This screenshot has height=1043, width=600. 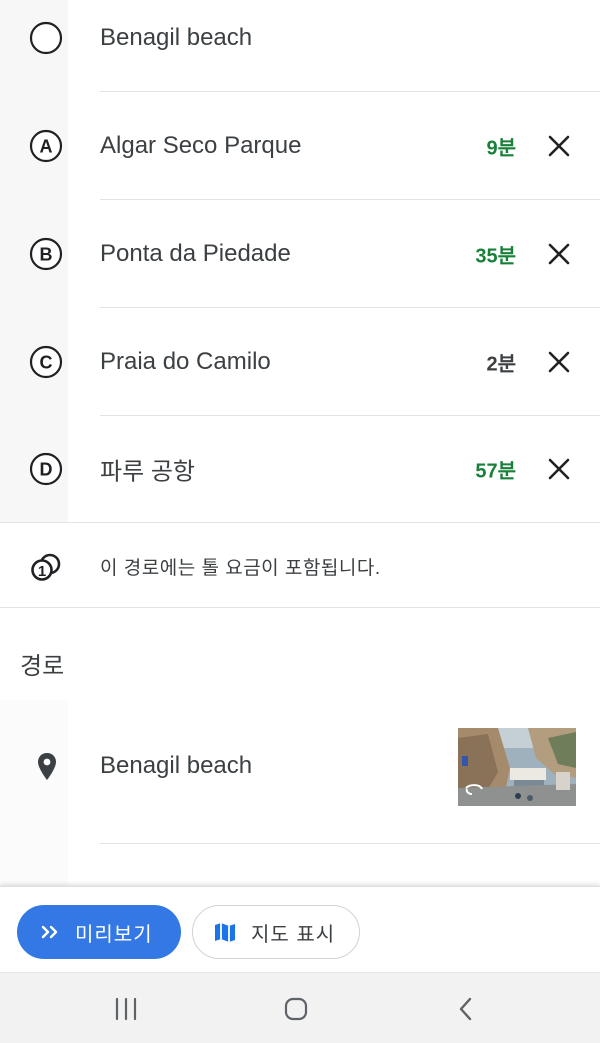 I want to click on recent-apps-icon, so click(x=126, y=1009).